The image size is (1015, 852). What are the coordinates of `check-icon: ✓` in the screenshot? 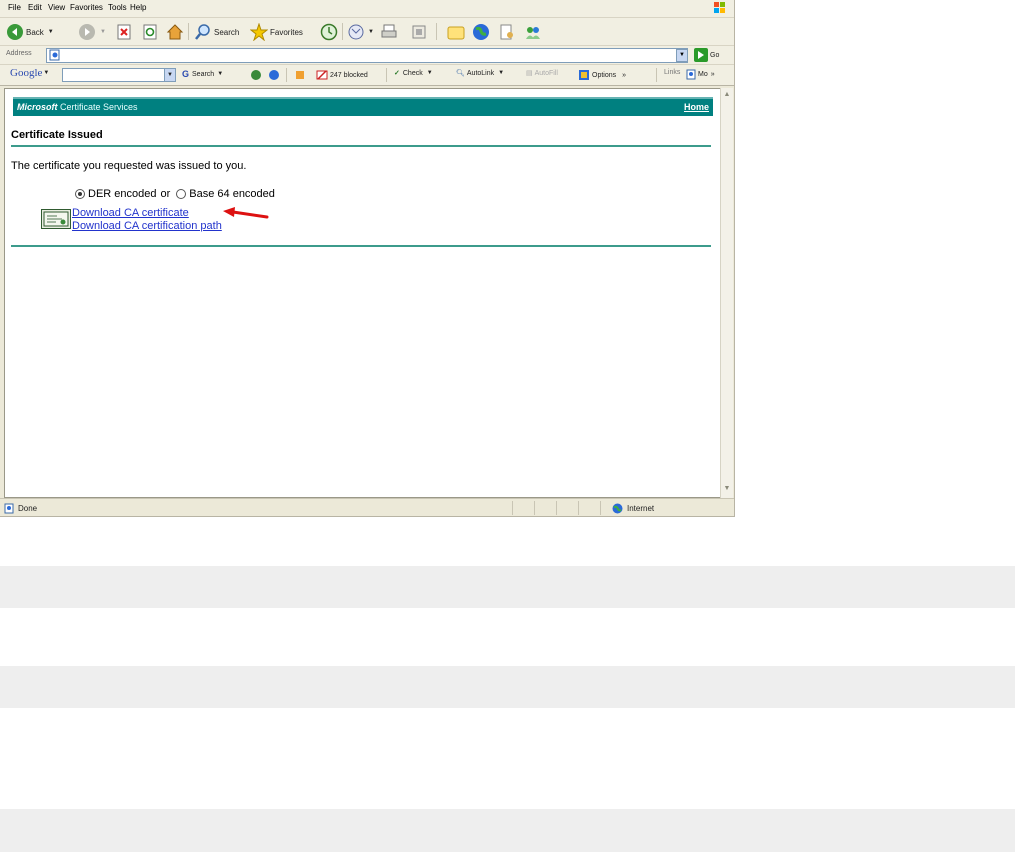 It's located at (397, 73).